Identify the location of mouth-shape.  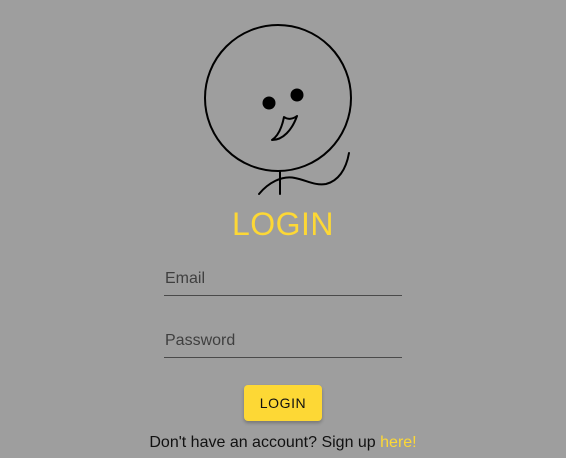
(284, 128).